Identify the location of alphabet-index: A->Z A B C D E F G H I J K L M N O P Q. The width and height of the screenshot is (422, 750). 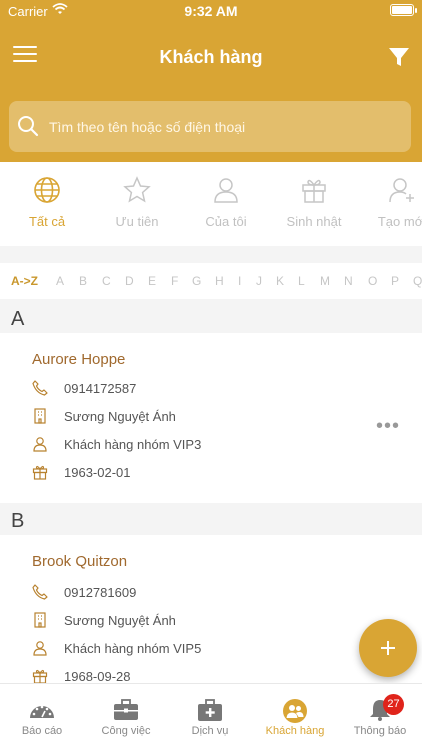
(211, 281).